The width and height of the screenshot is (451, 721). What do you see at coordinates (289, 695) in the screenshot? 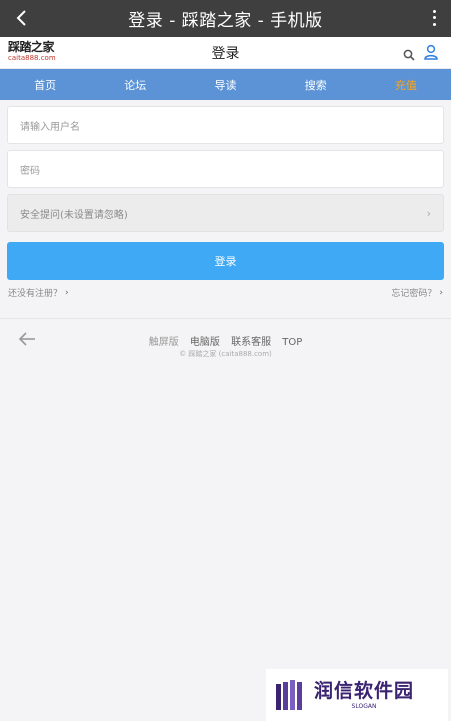
I see `watermark-logo-icon` at bounding box center [289, 695].